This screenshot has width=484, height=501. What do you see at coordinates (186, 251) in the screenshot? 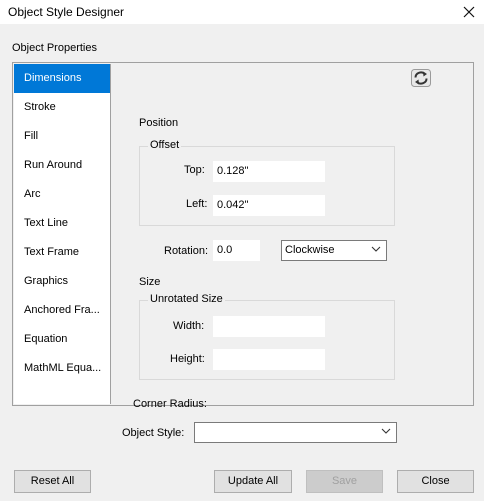
I see `rotation-label: Rotation:` at bounding box center [186, 251].